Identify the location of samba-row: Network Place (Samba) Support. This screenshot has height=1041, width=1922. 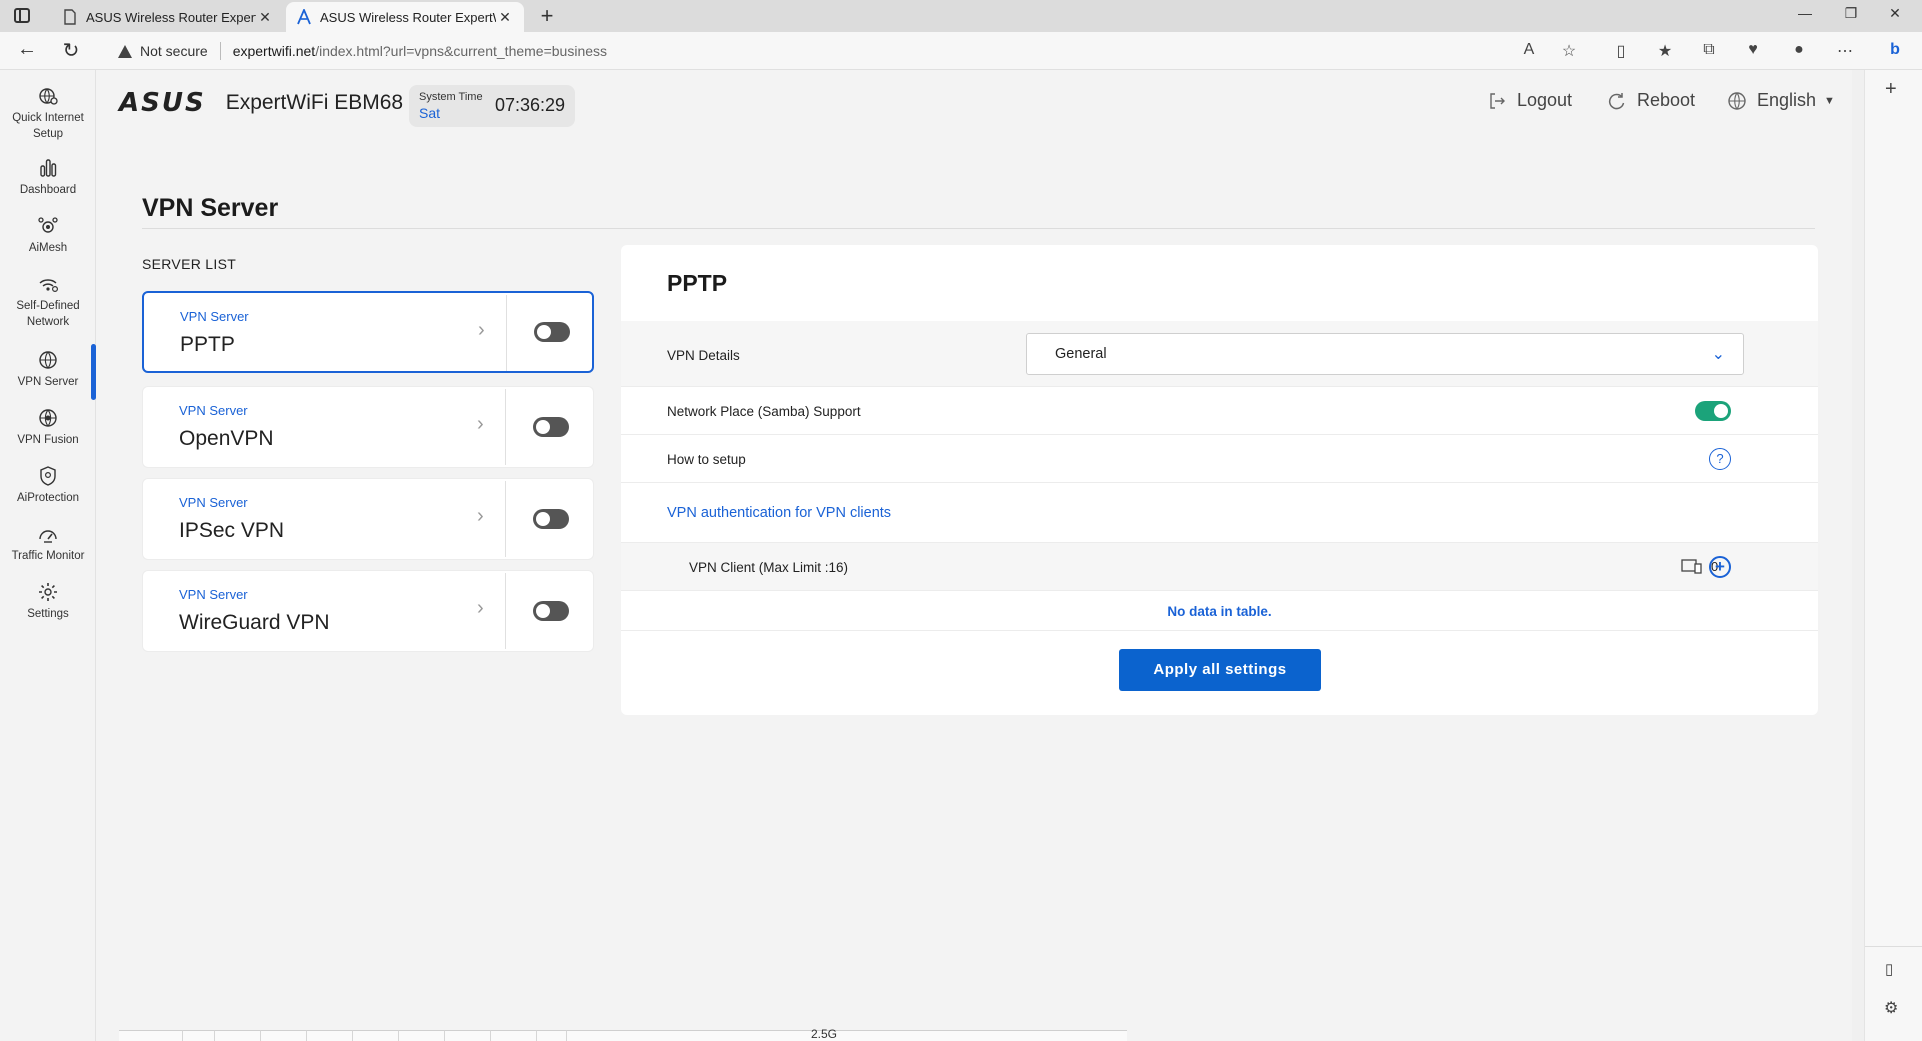
(1219, 411).